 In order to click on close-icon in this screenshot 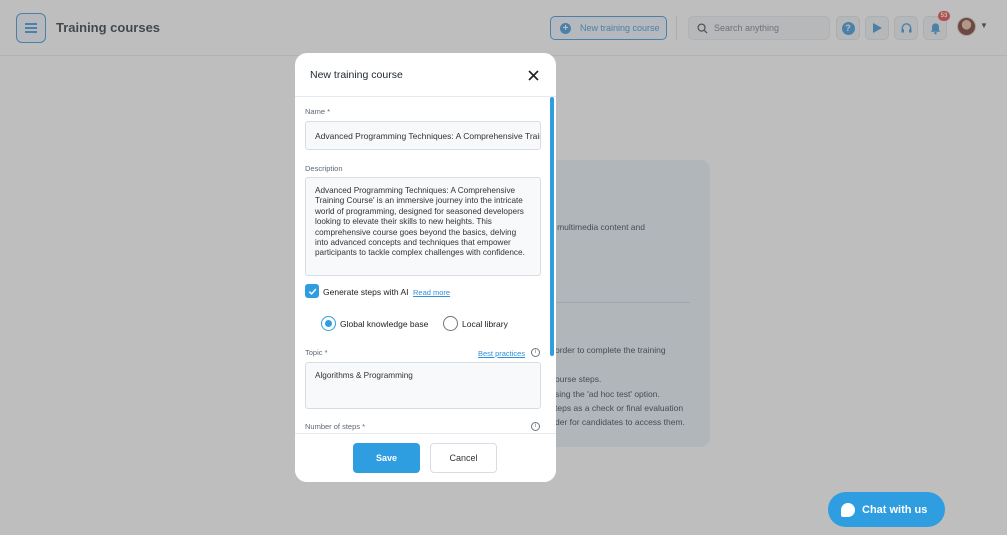, I will do `click(533, 75)`.